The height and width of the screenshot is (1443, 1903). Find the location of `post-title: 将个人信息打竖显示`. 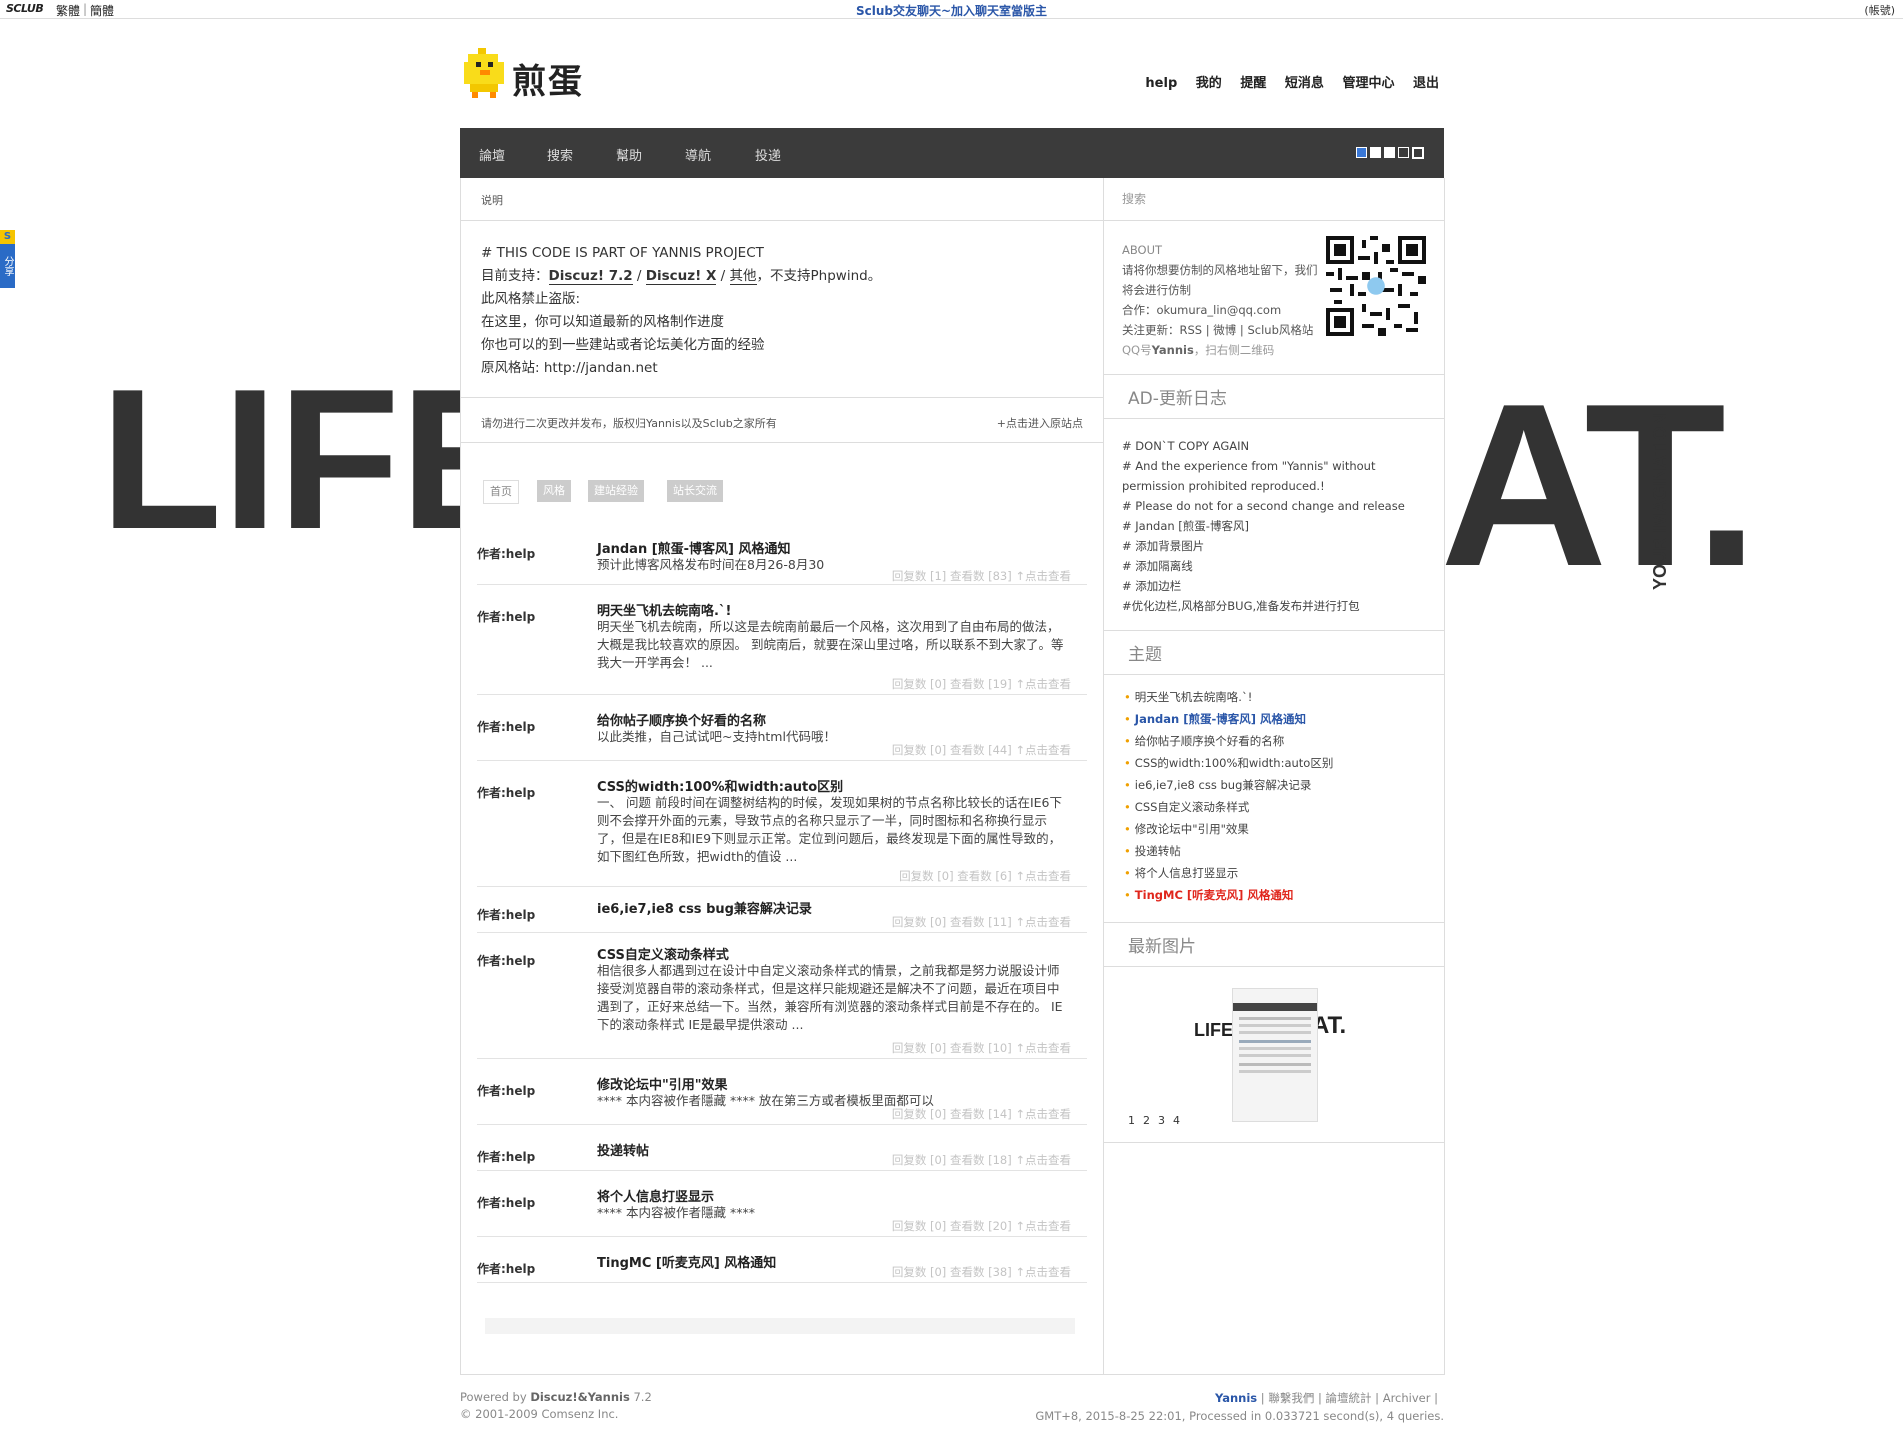

post-title: 将个人信息打竖显示 is located at coordinates (655, 1195).